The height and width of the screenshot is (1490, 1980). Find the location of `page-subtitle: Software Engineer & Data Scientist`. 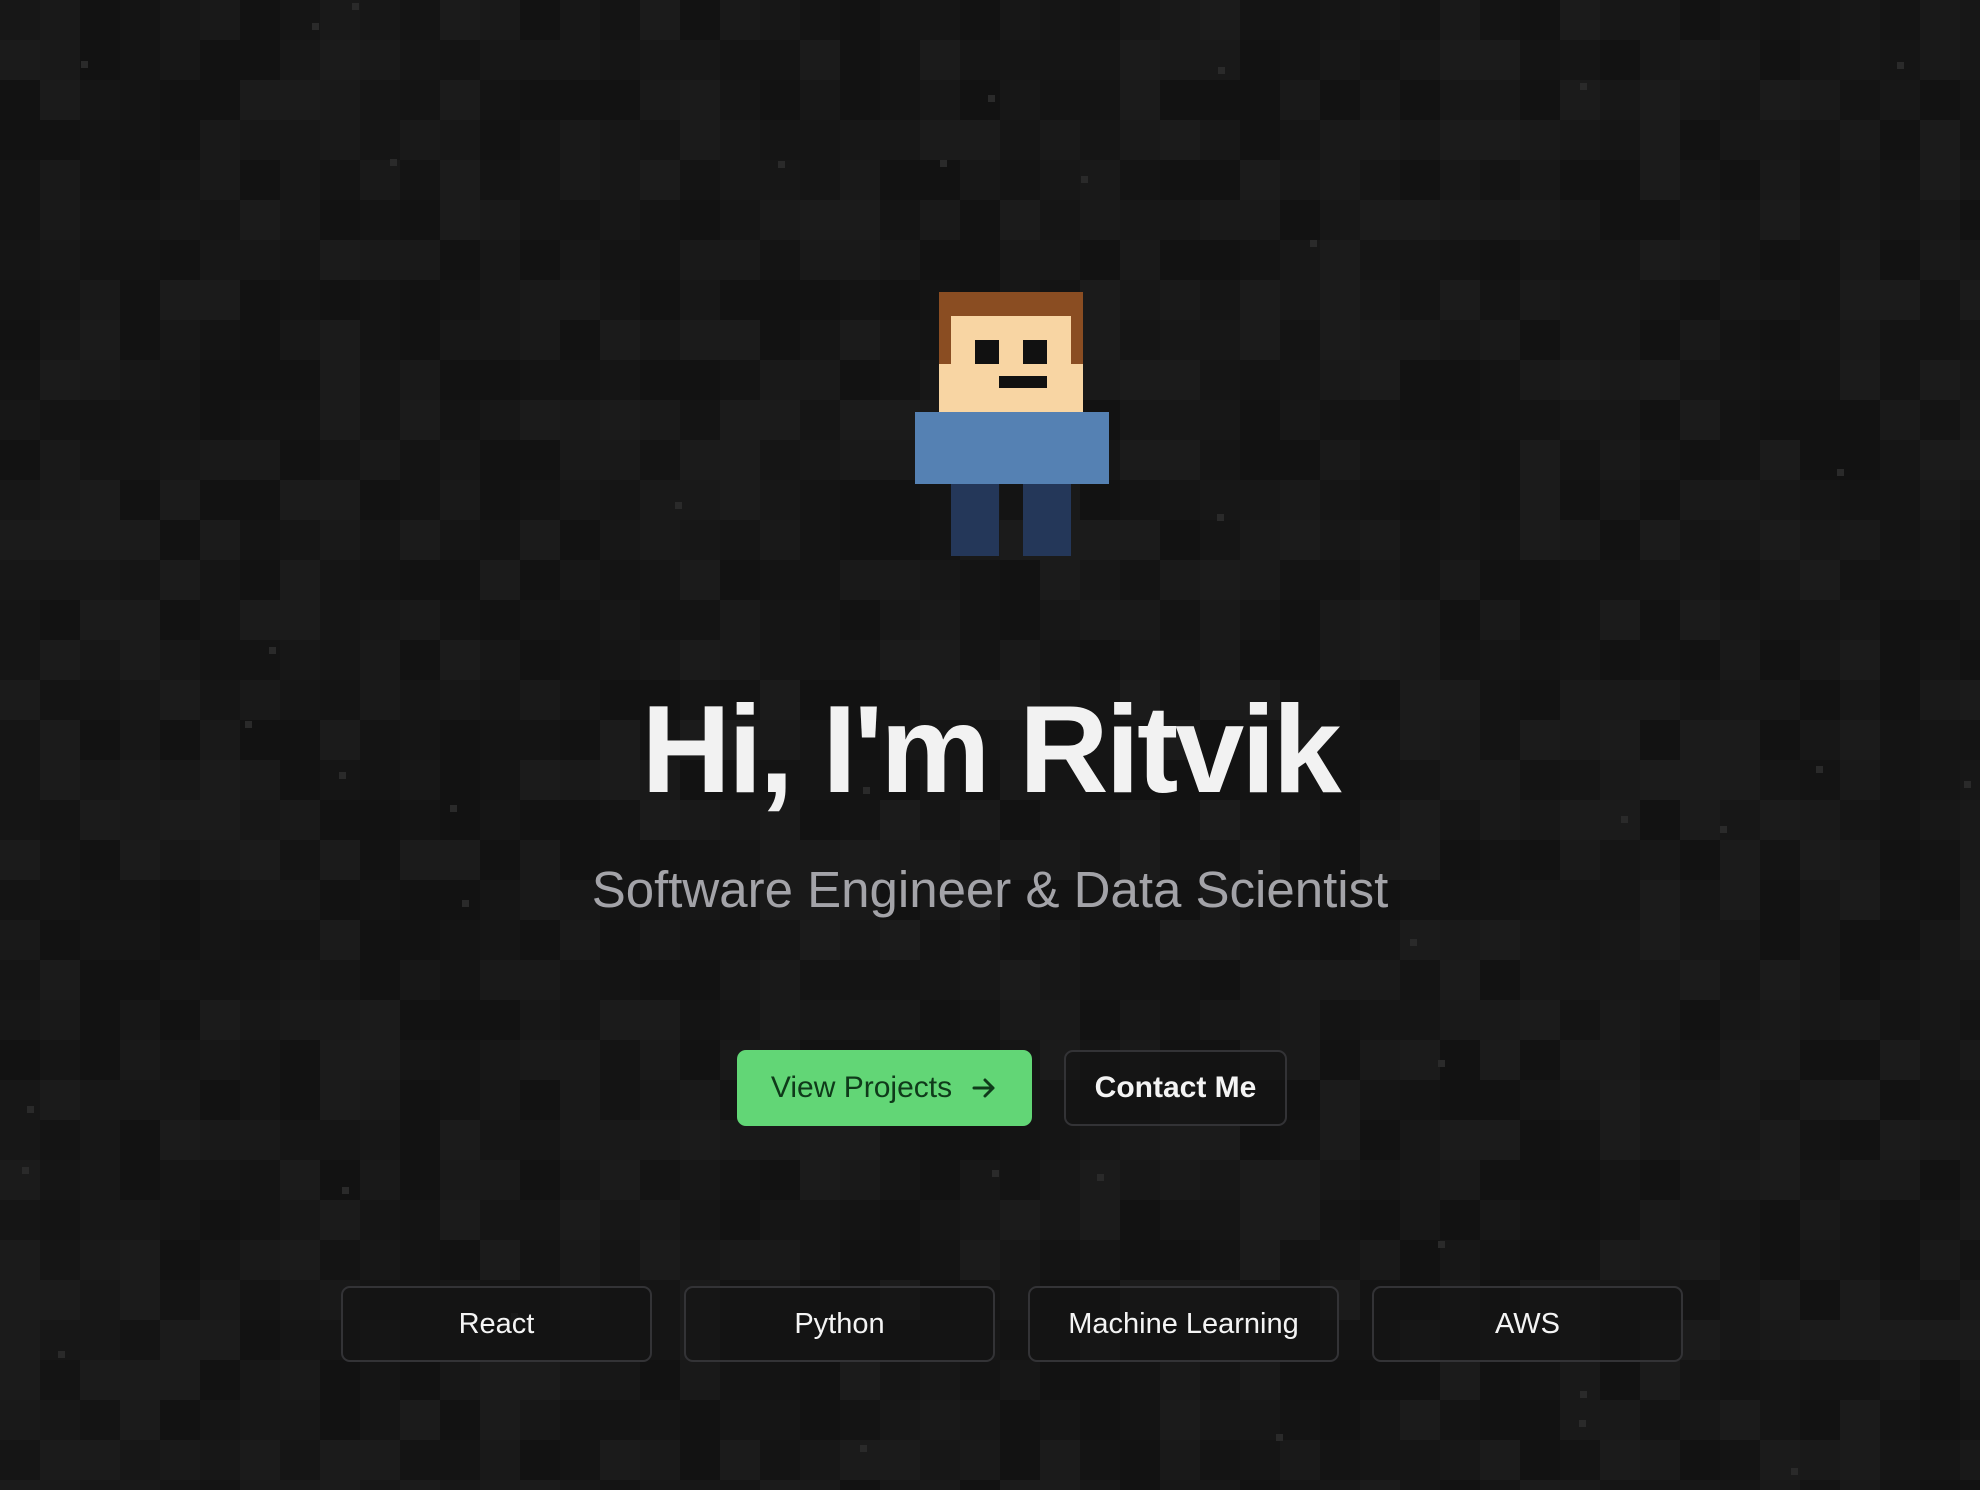

page-subtitle: Software Engineer & Data Scientist is located at coordinates (990, 889).